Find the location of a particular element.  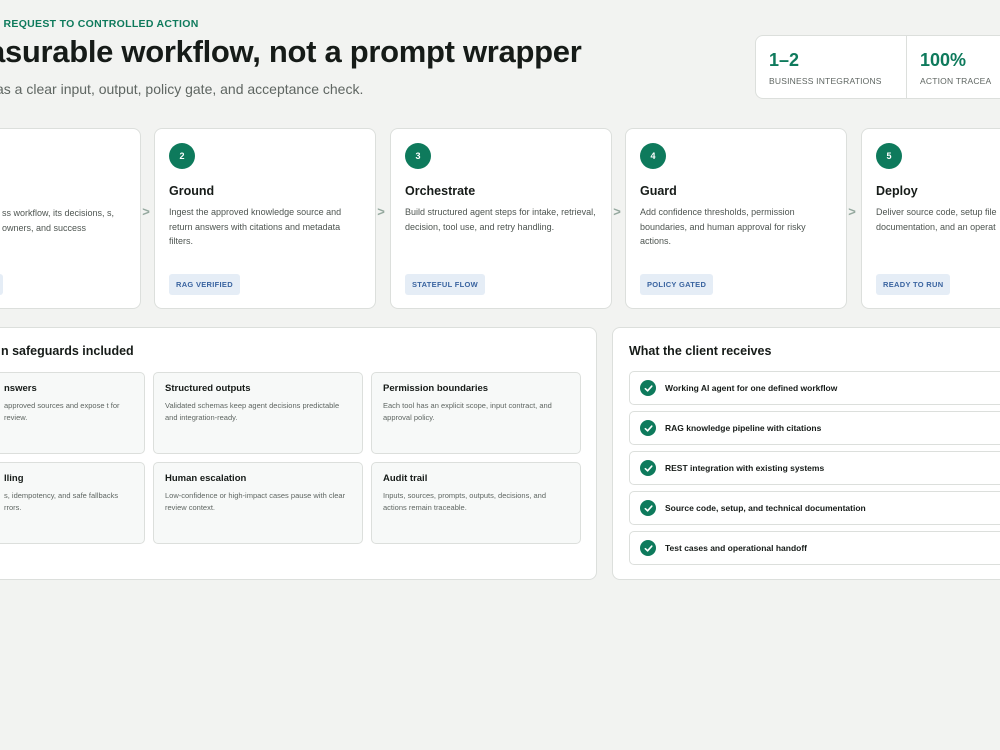

step-number: 5 is located at coordinates (889, 156).